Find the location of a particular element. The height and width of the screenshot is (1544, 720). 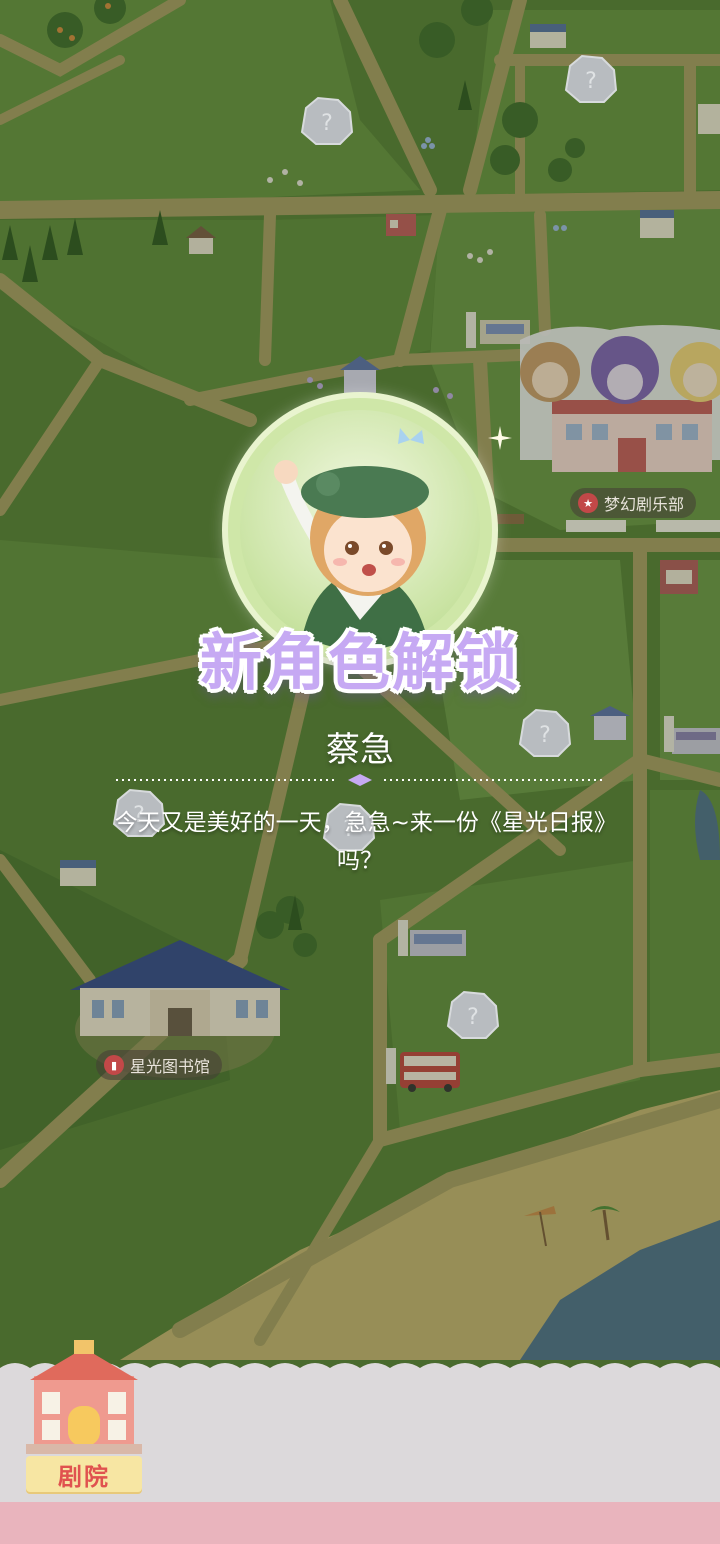

unlock-title: 新角色解锁 is located at coordinates (359, 662).